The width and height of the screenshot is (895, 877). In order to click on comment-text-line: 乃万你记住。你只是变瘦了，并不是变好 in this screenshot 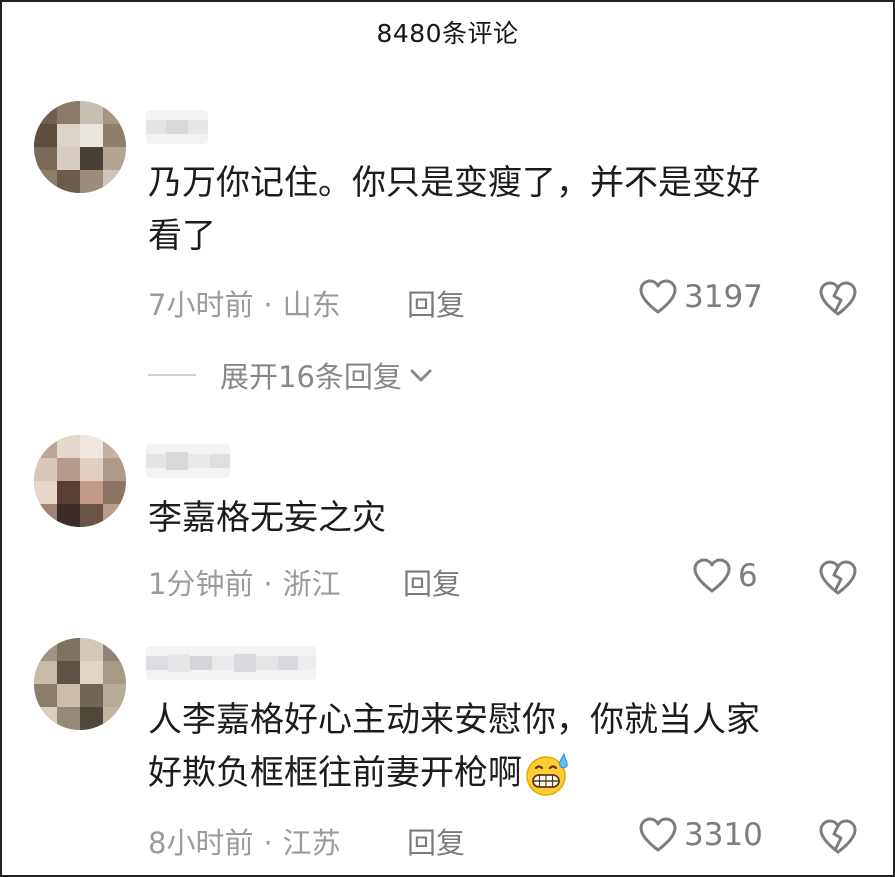, I will do `click(454, 183)`.